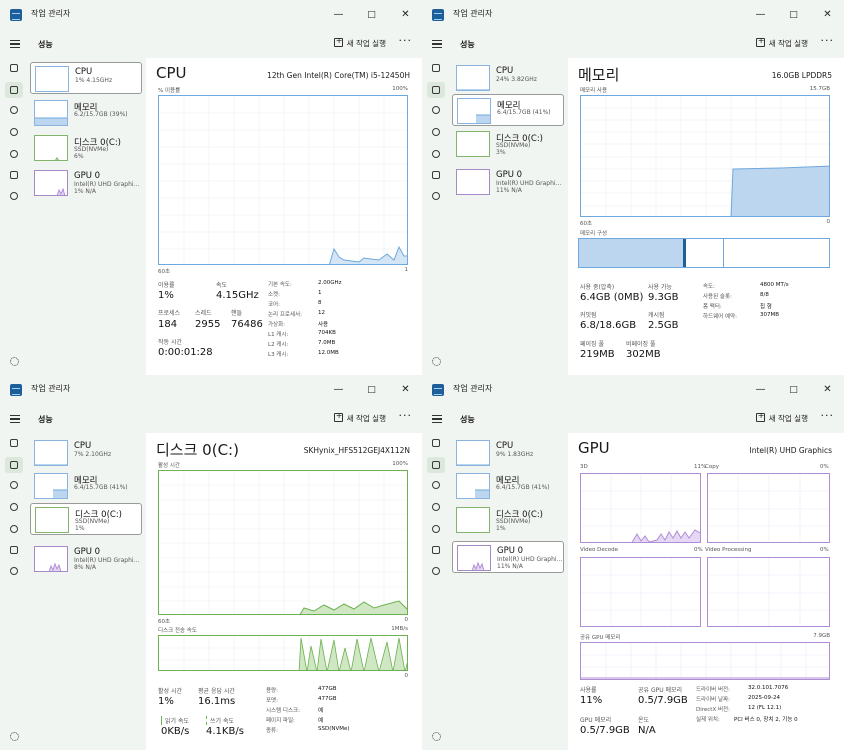  Describe the element at coordinates (86, 559) in the screenshot. I see `sidebar-item-gpu: GPU 0 Intel(R) UHD Graphi... 8% N/A` at that location.